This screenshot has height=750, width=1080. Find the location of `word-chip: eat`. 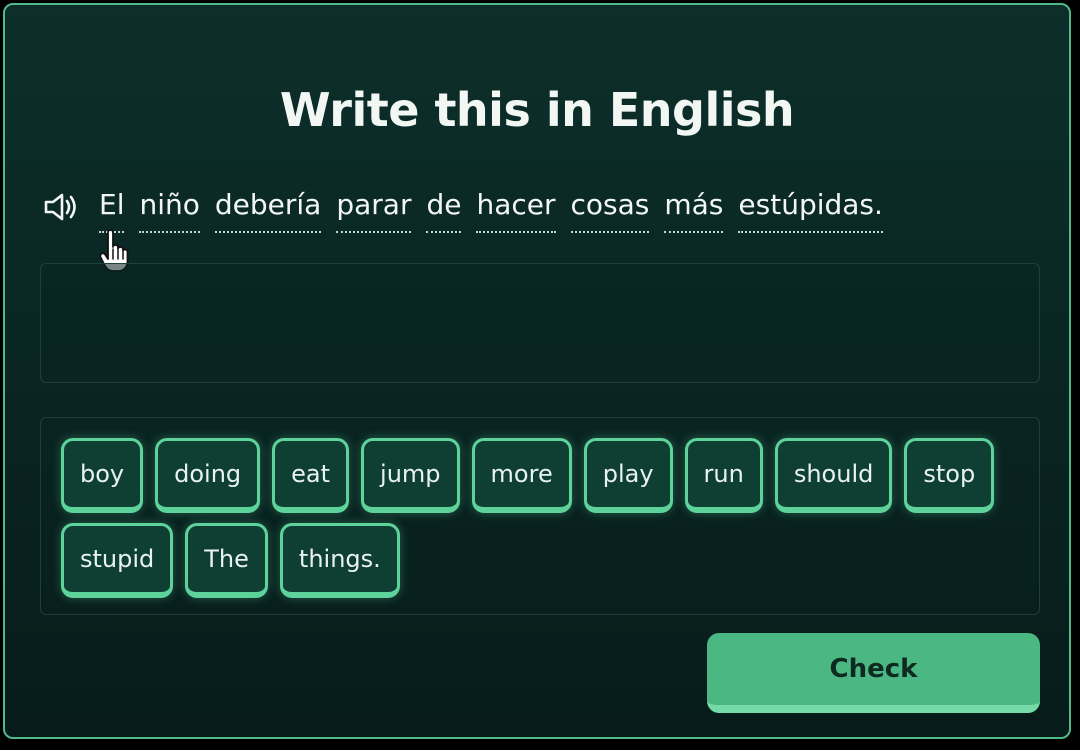

word-chip: eat is located at coordinates (311, 475).